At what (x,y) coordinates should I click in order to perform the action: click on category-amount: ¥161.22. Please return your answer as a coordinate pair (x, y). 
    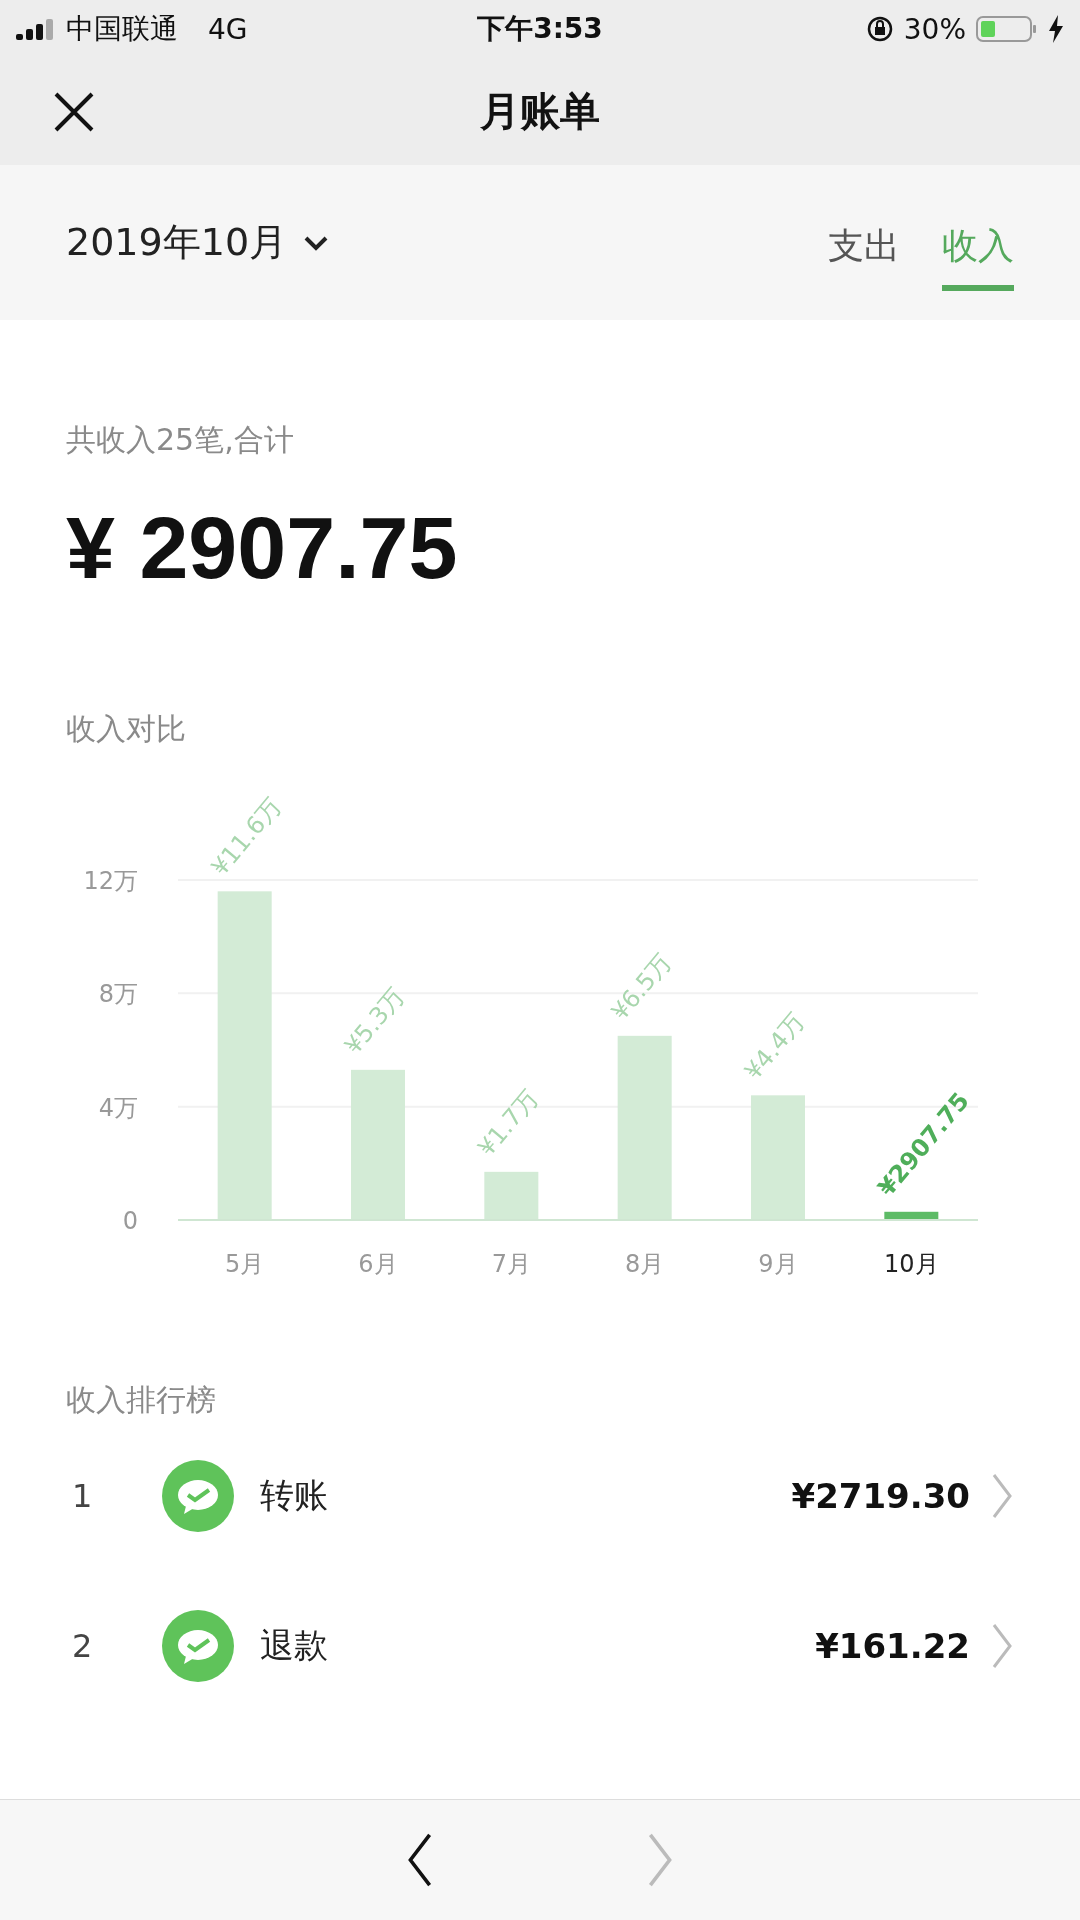
    Looking at the image, I should click on (892, 1646).